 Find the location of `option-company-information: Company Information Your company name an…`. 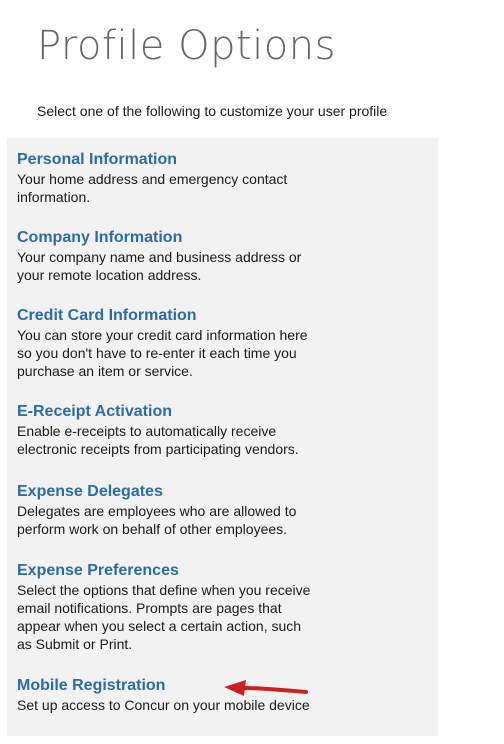

option-company-information: Company Information Your company name an… is located at coordinates (227, 256).